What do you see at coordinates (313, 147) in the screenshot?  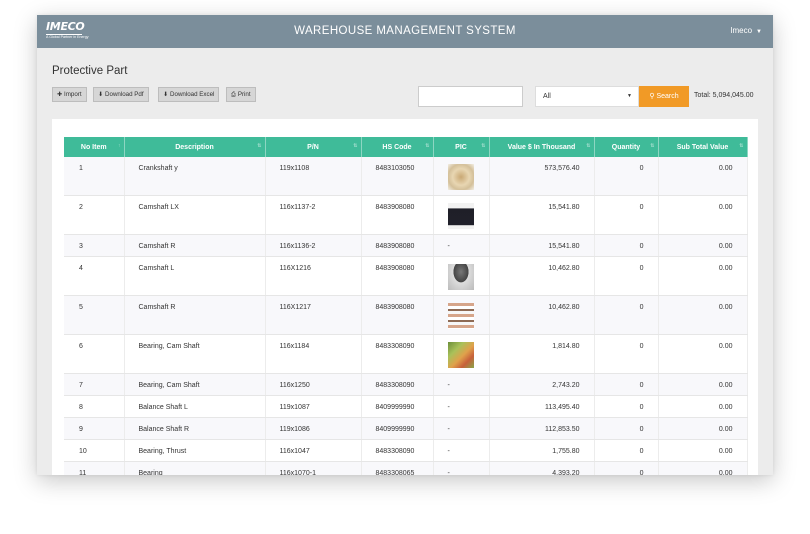 I see `col-pn-header: P/N ⇅` at bounding box center [313, 147].